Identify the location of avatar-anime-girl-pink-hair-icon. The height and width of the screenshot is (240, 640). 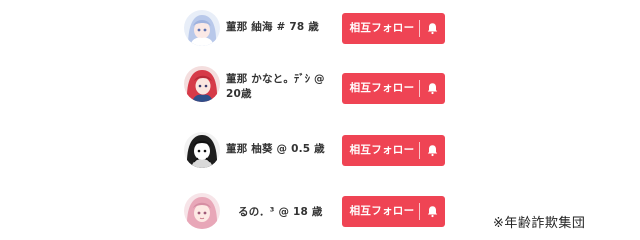
(202, 211).